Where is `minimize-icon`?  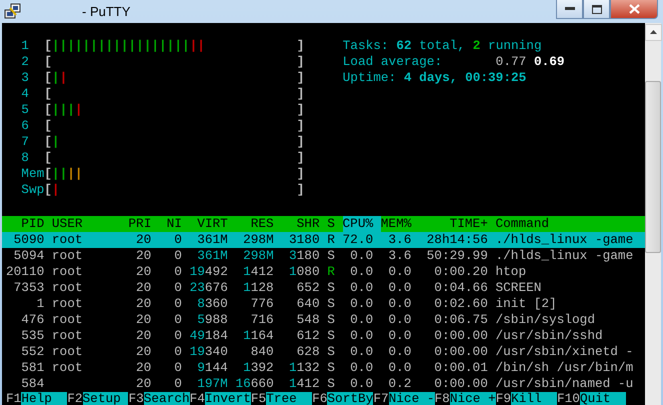
minimize-icon is located at coordinates (569, 9).